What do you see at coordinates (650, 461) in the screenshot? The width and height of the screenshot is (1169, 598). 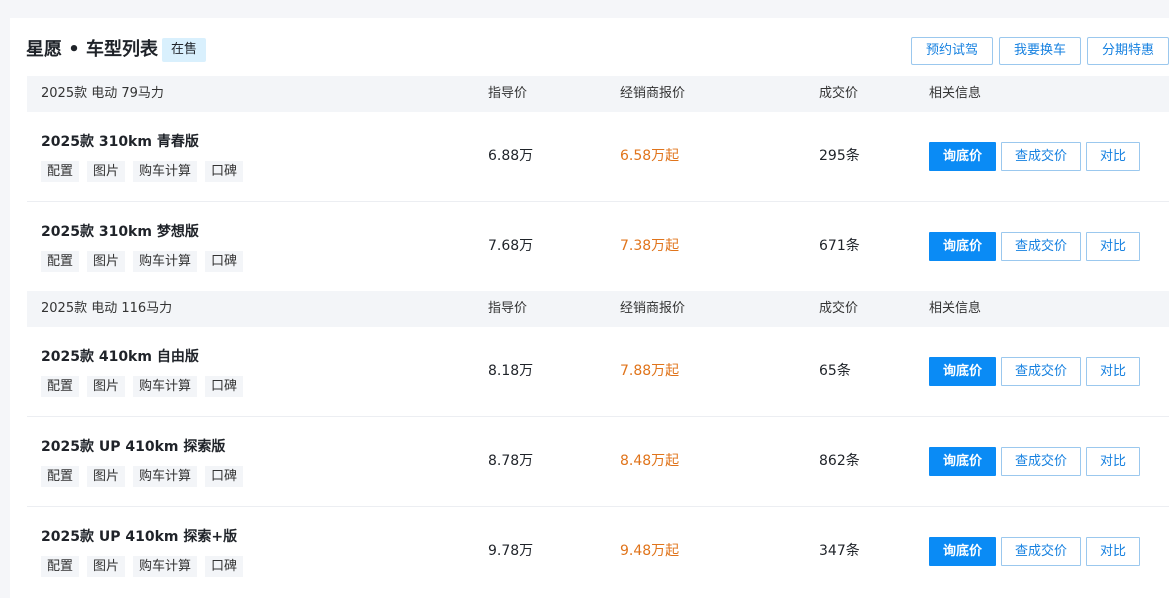 I see `dealer-price: 8.48万起` at bounding box center [650, 461].